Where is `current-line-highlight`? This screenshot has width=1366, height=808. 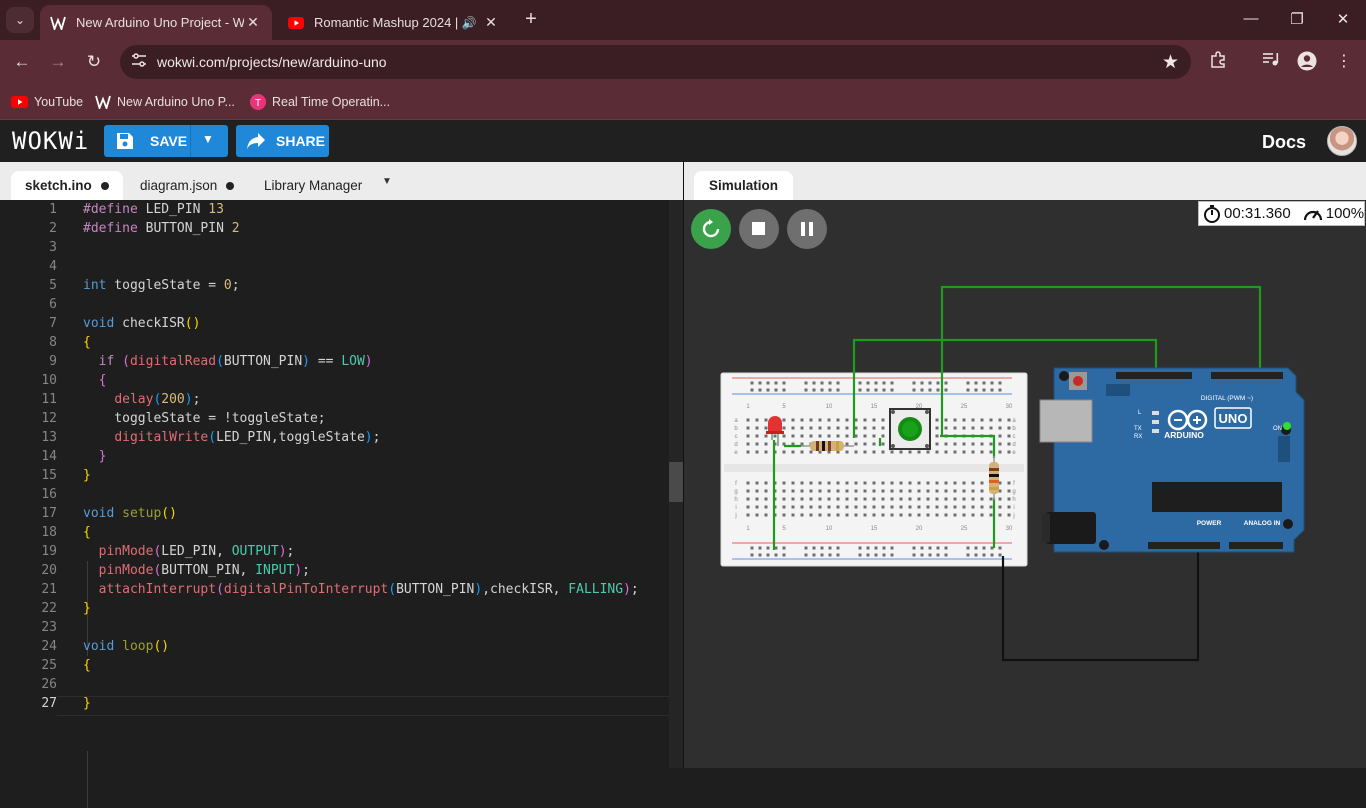 current-line-highlight is located at coordinates (363, 706).